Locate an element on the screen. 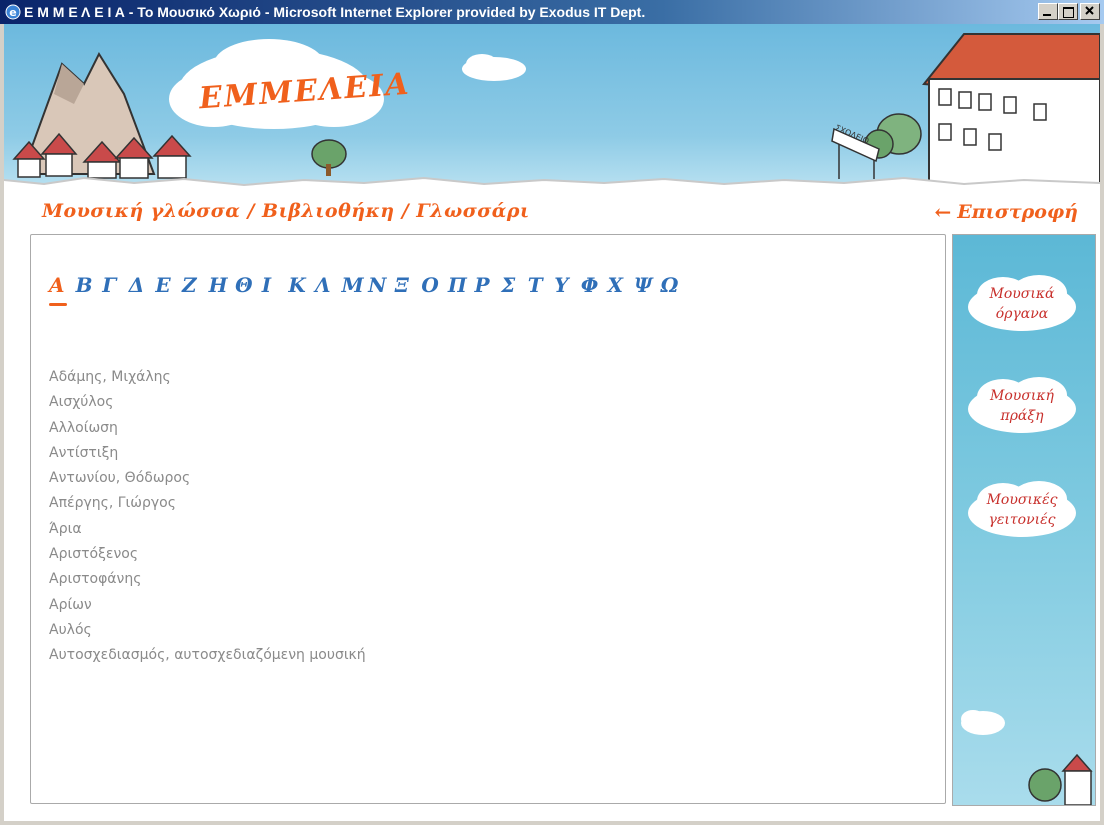 The width and height of the screenshot is (1104, 825). letter-link: Κ is located at coordinates (301, 285).